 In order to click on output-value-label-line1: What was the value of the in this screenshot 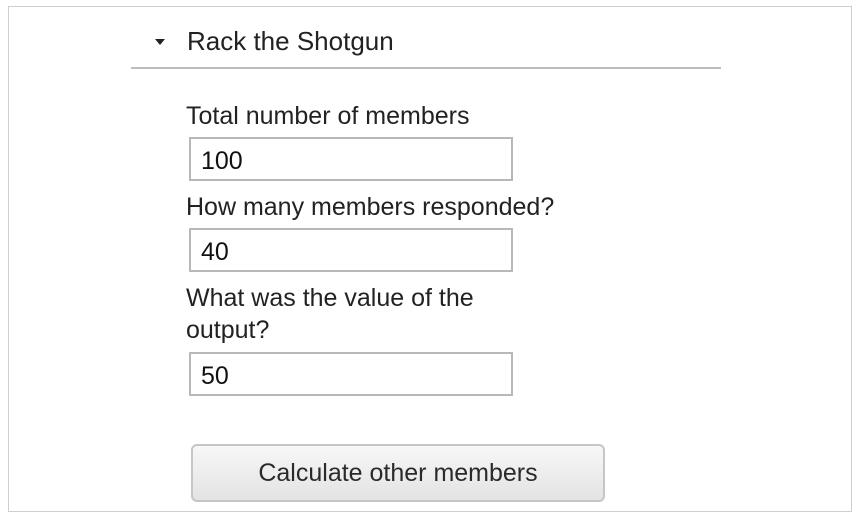, I will do `click(330, 298)`.